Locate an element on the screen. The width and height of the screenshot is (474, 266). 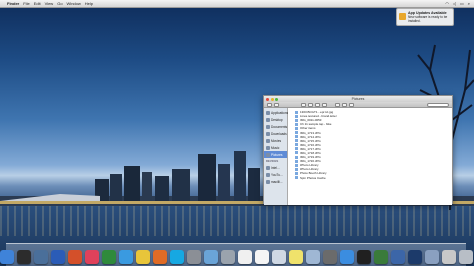
sidebar-item-pictures: Pictures is located at coordinates (275, 154).